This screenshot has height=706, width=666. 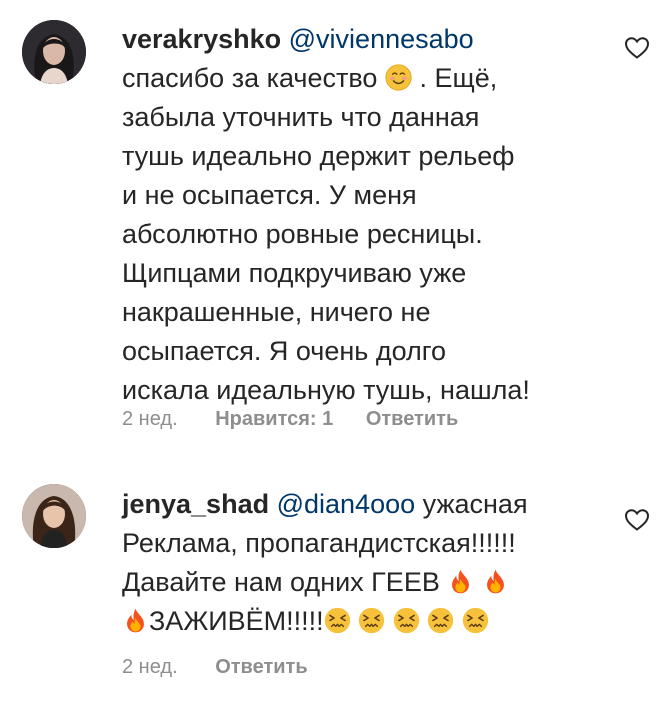 I want to click on comment-line: ужасная, so click(x=475, y=504).